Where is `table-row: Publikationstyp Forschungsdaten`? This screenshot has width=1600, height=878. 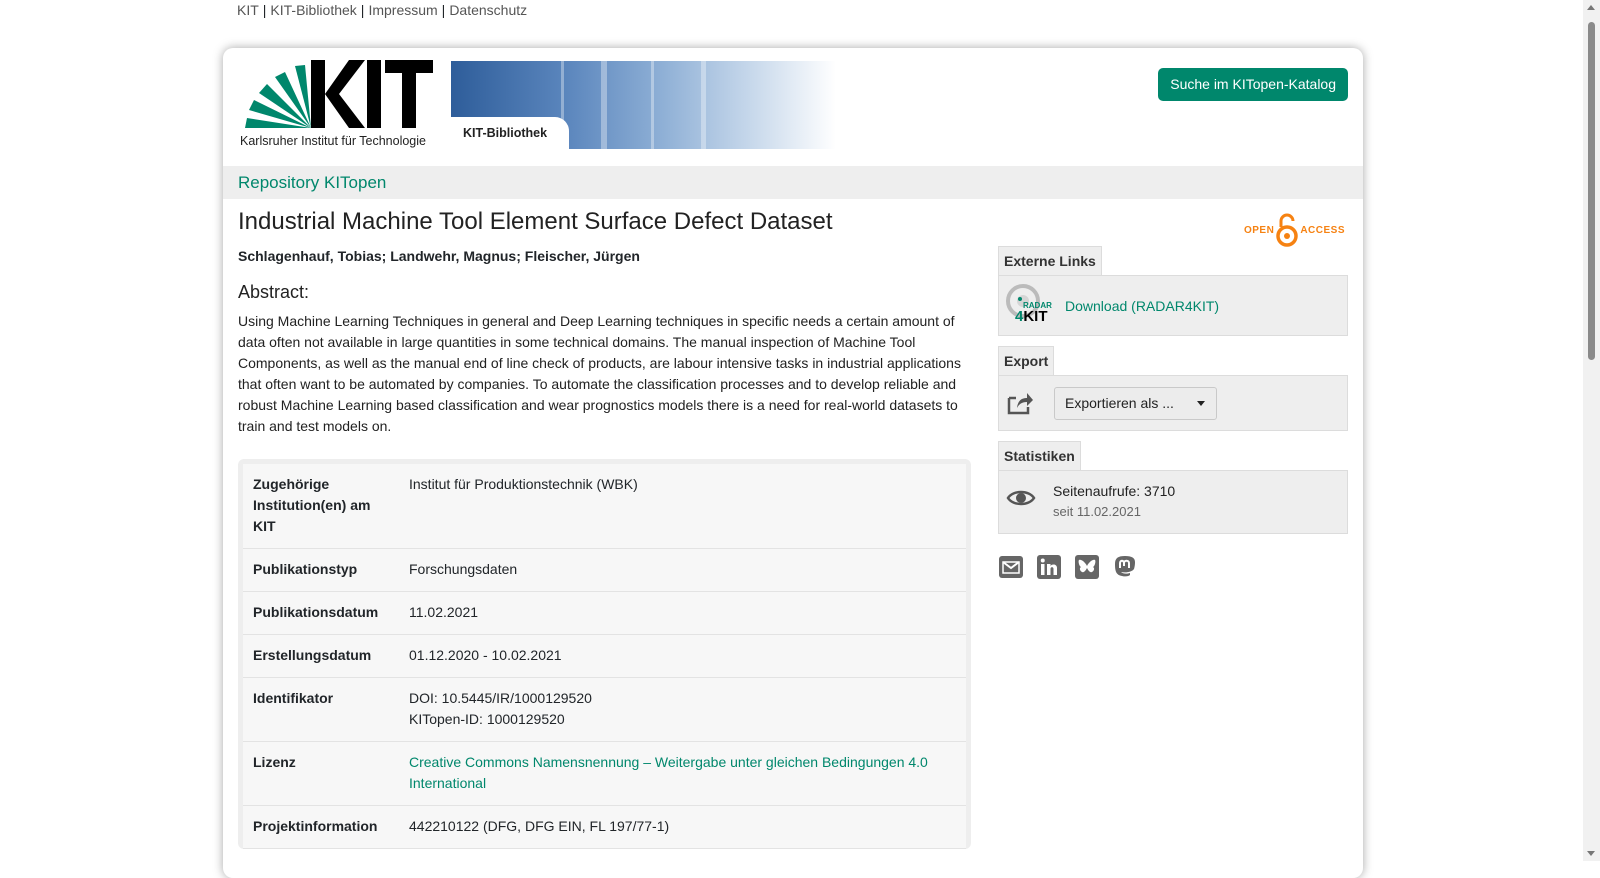 table-row: Publikationstyp Forschungsdaten is located at coordinates (604, 570).